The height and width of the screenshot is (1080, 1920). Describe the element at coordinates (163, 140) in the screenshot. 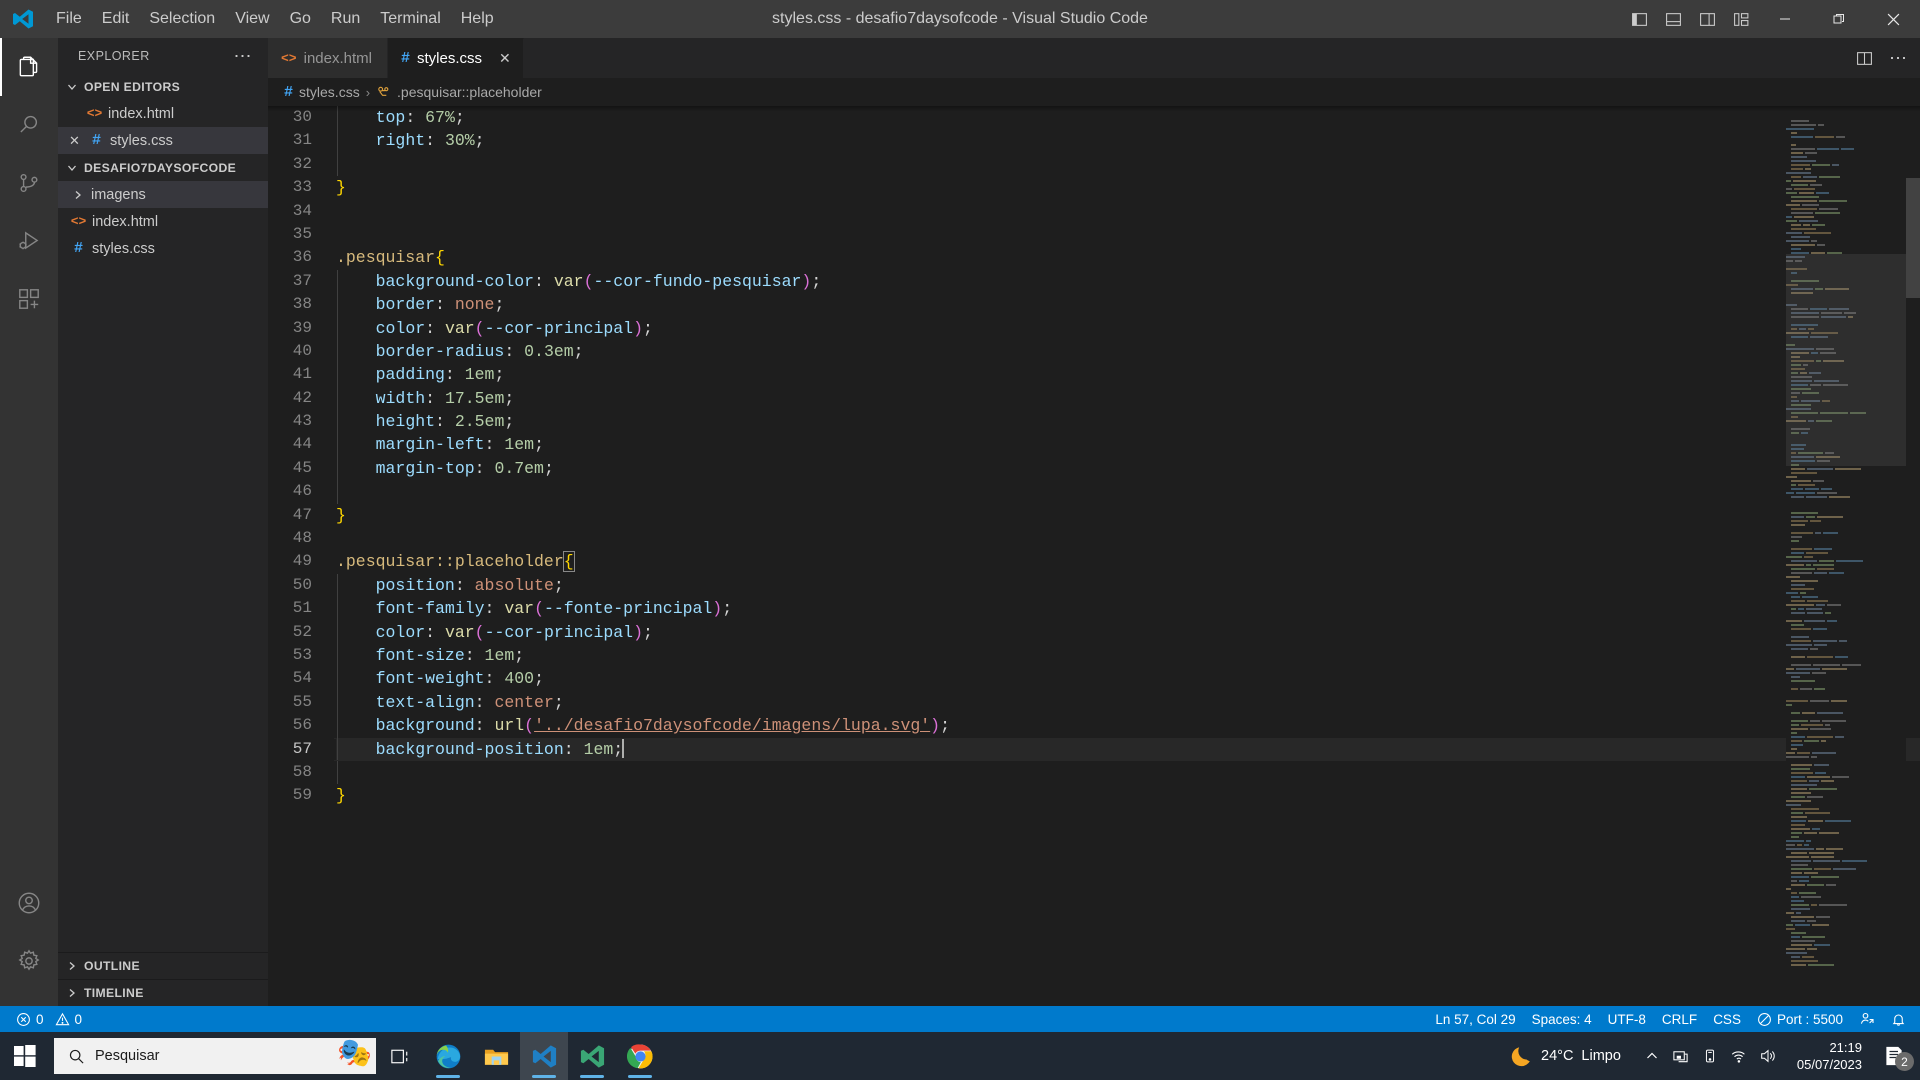

I see `open-editor-styles-css: ✕ # styles.css` at that location.